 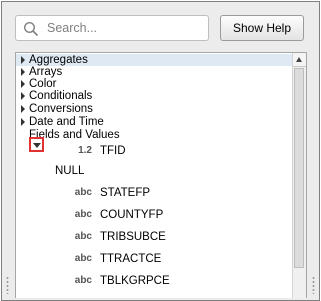 I want to click on type-badge: 1.2, so click(x=85, y=150).